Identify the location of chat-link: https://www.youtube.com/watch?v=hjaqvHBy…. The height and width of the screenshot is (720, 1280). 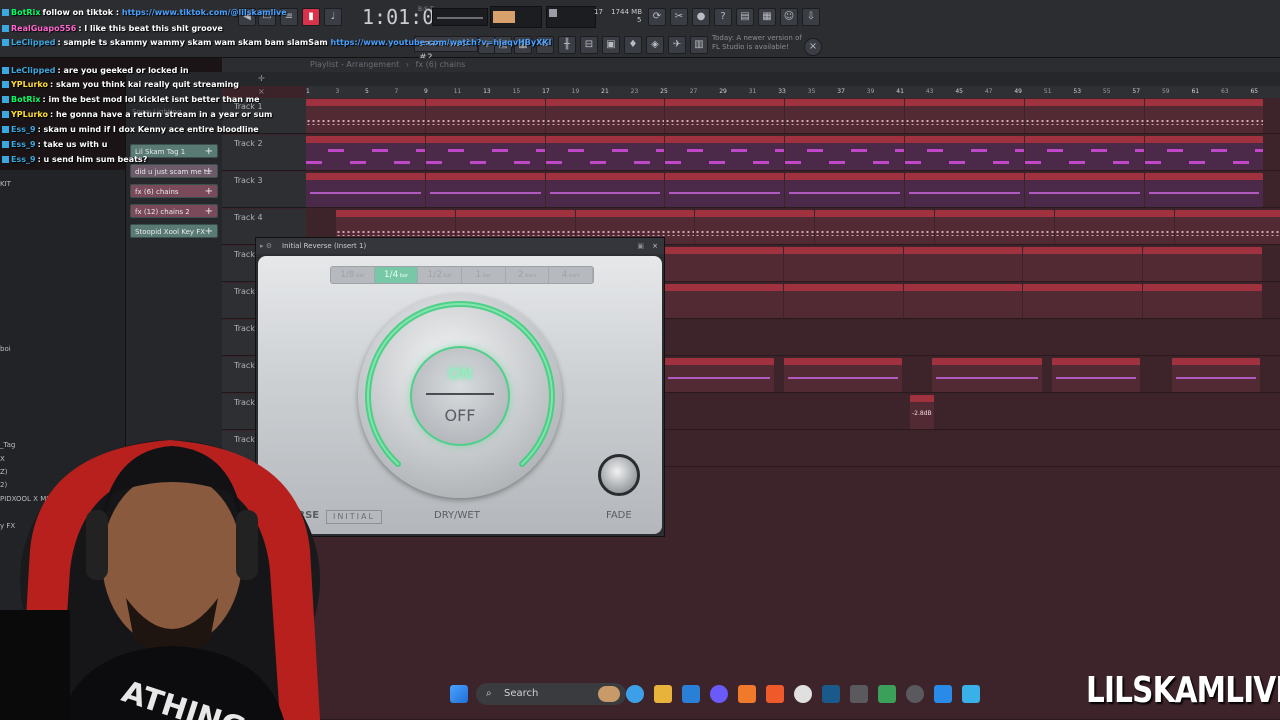
(440, 42).